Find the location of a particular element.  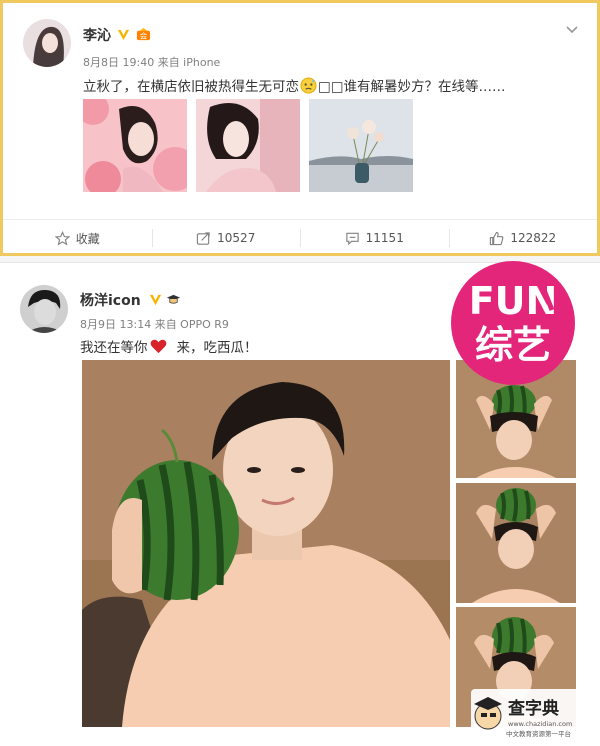

post-text-part-1: 我还在等你 is located at coordinates (114, 348).